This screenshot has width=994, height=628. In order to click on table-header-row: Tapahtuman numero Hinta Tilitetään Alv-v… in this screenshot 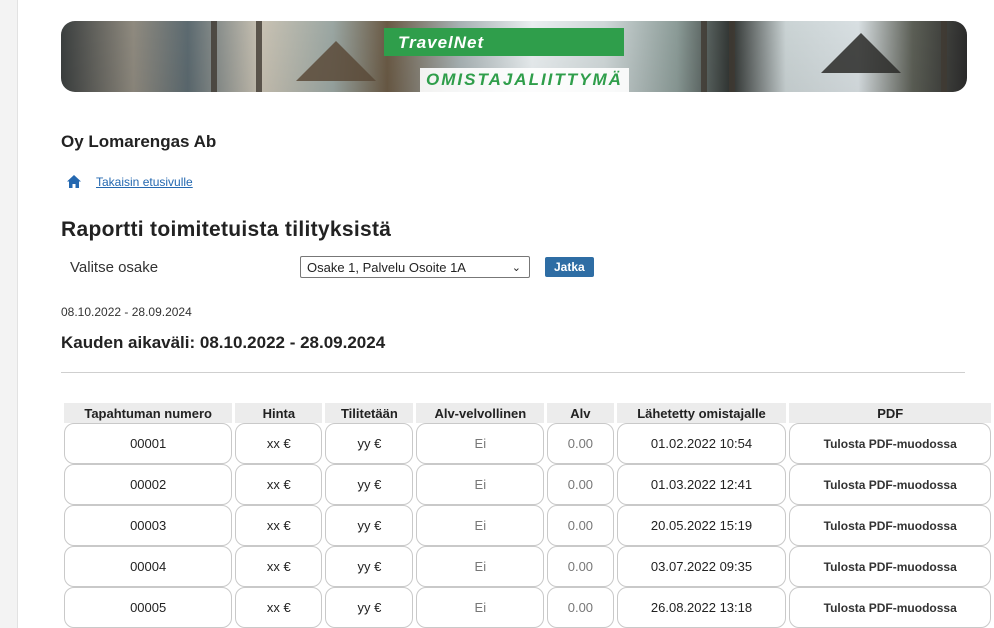, I will do `click(527, 413)`.